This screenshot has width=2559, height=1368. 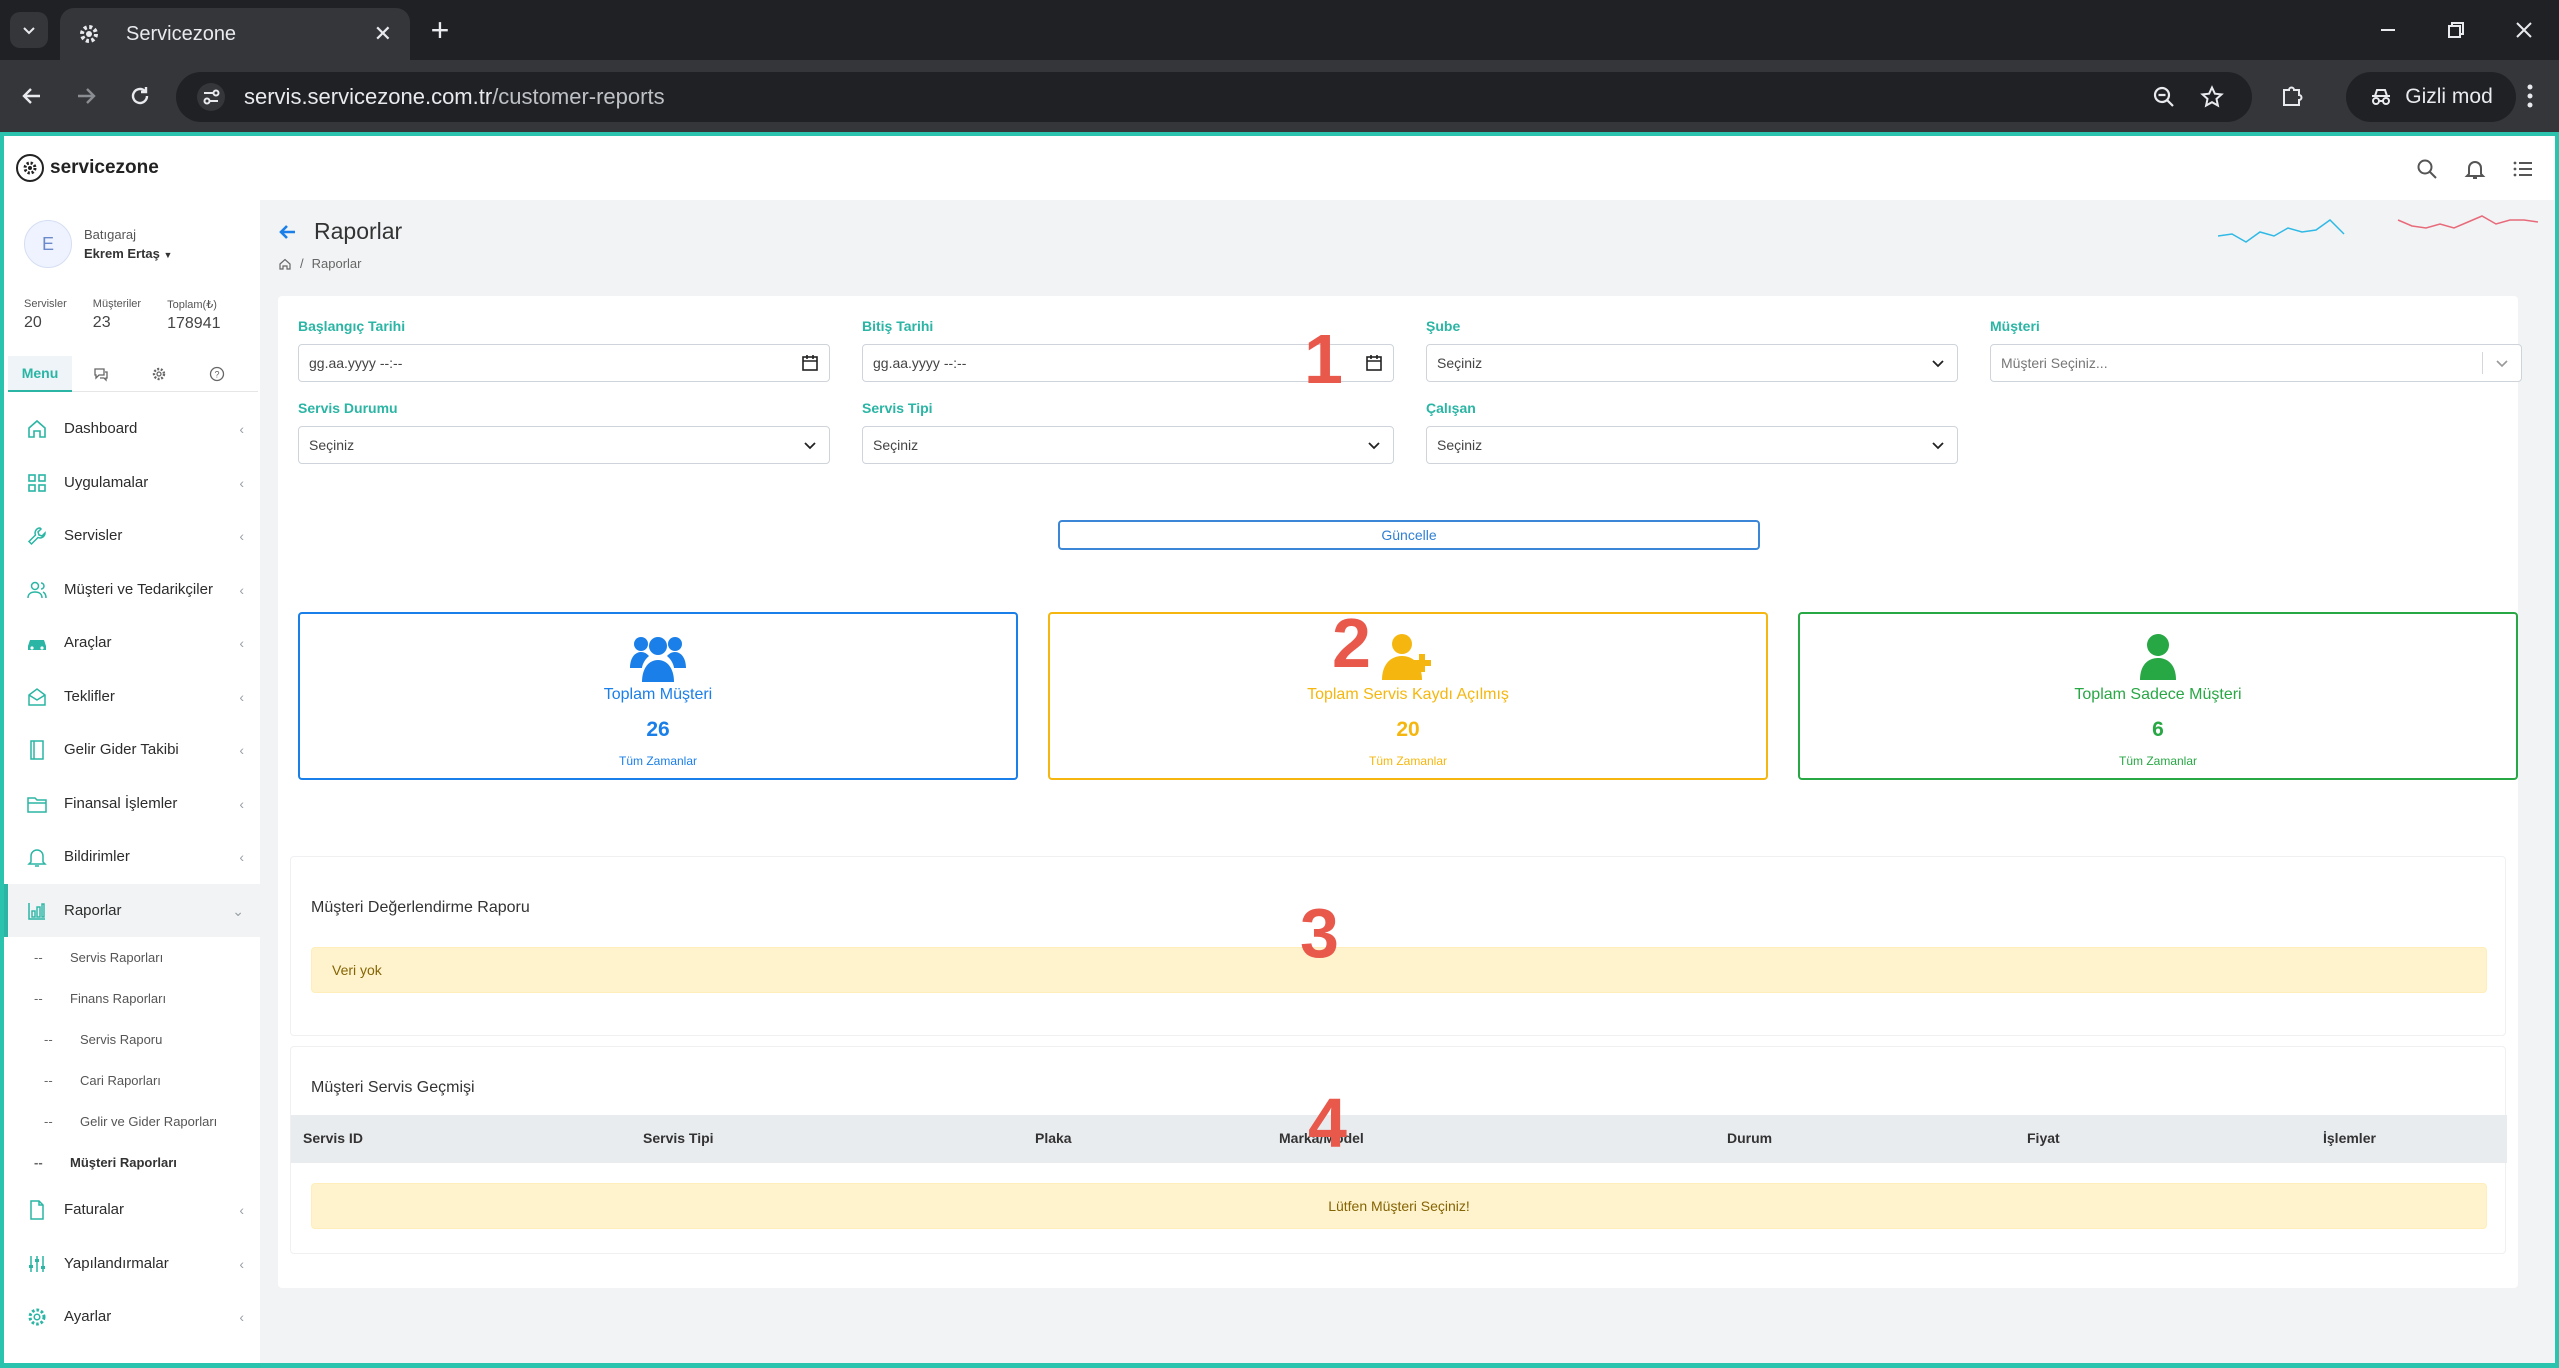 I want to click on bookmark-button, so click(x=2212, y=97).